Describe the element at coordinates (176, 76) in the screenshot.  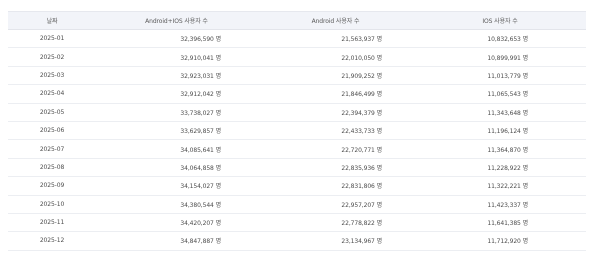
I see `cell-total-users: 32,923,031 명` at that location.